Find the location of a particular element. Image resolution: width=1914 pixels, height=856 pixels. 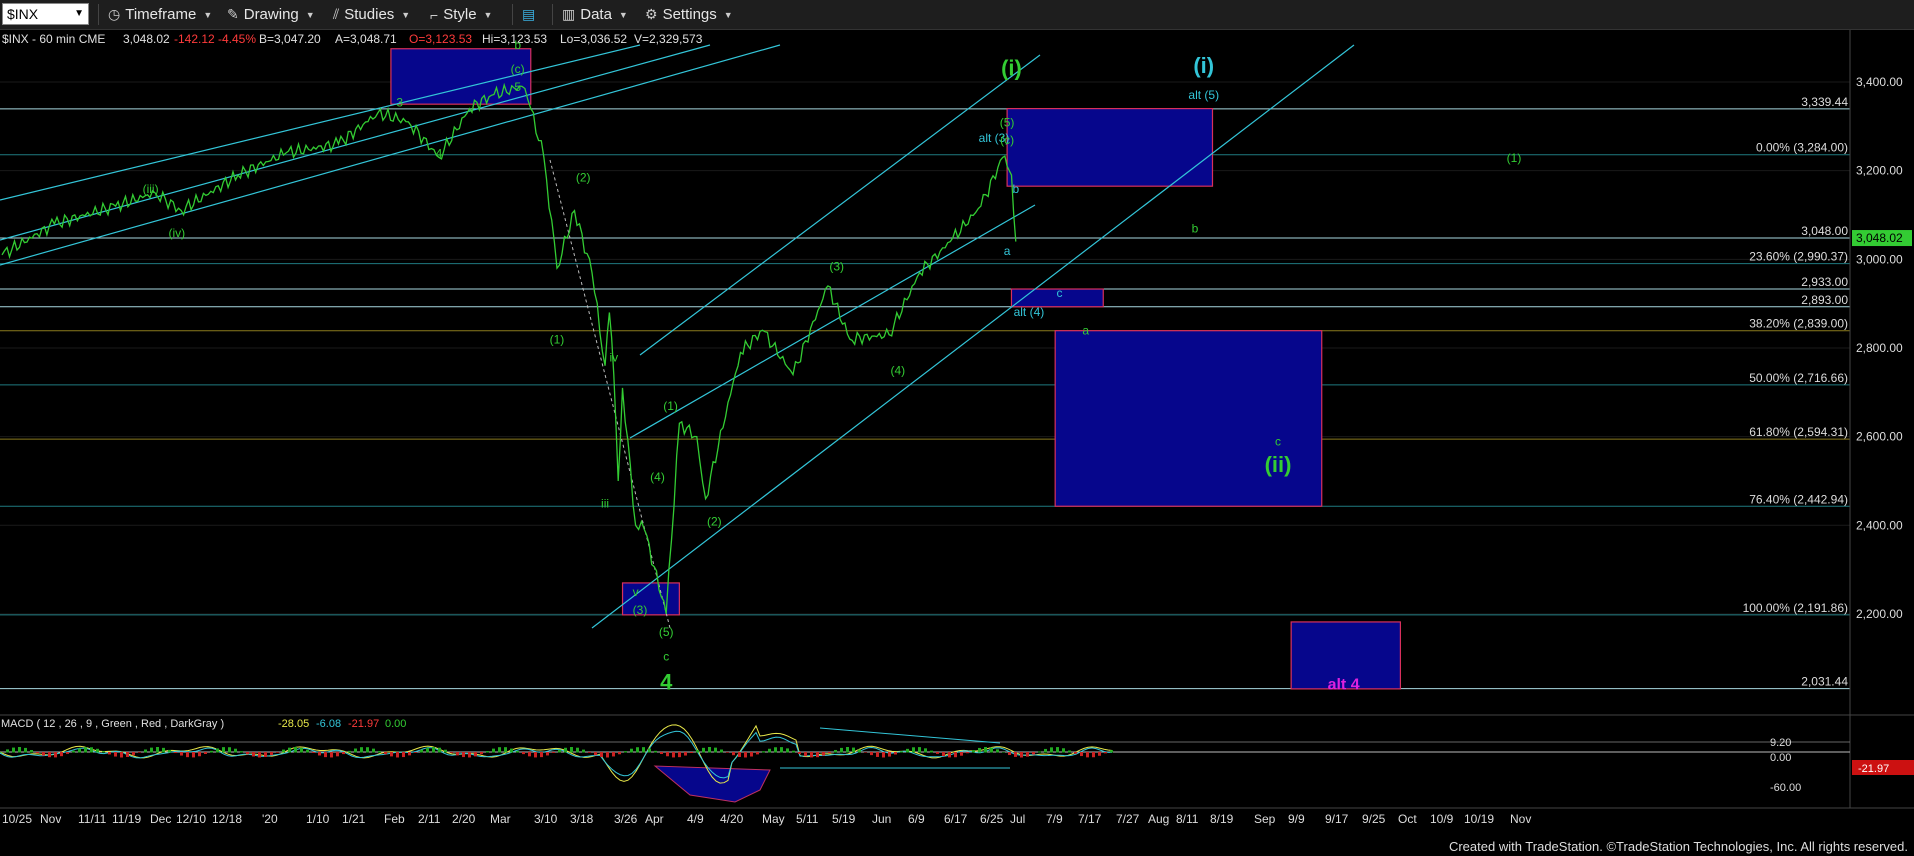

timeframe-button: ◷ Timeframe ▼ is located at coordinates (160, 14).